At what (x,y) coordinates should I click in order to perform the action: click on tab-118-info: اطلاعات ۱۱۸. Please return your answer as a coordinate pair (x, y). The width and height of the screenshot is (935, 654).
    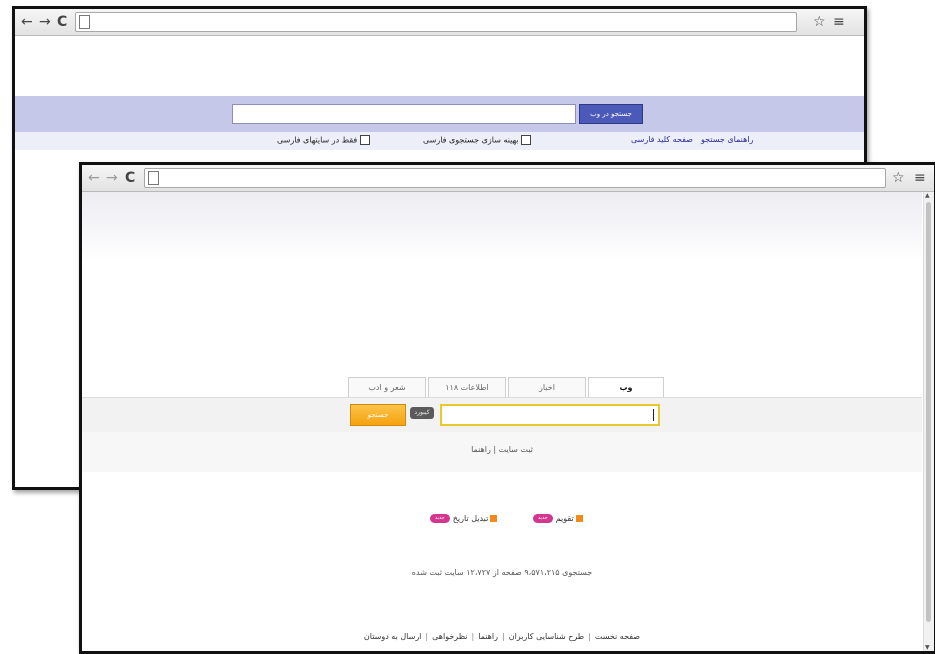
    Looking at the image, I should click on (467, 387).